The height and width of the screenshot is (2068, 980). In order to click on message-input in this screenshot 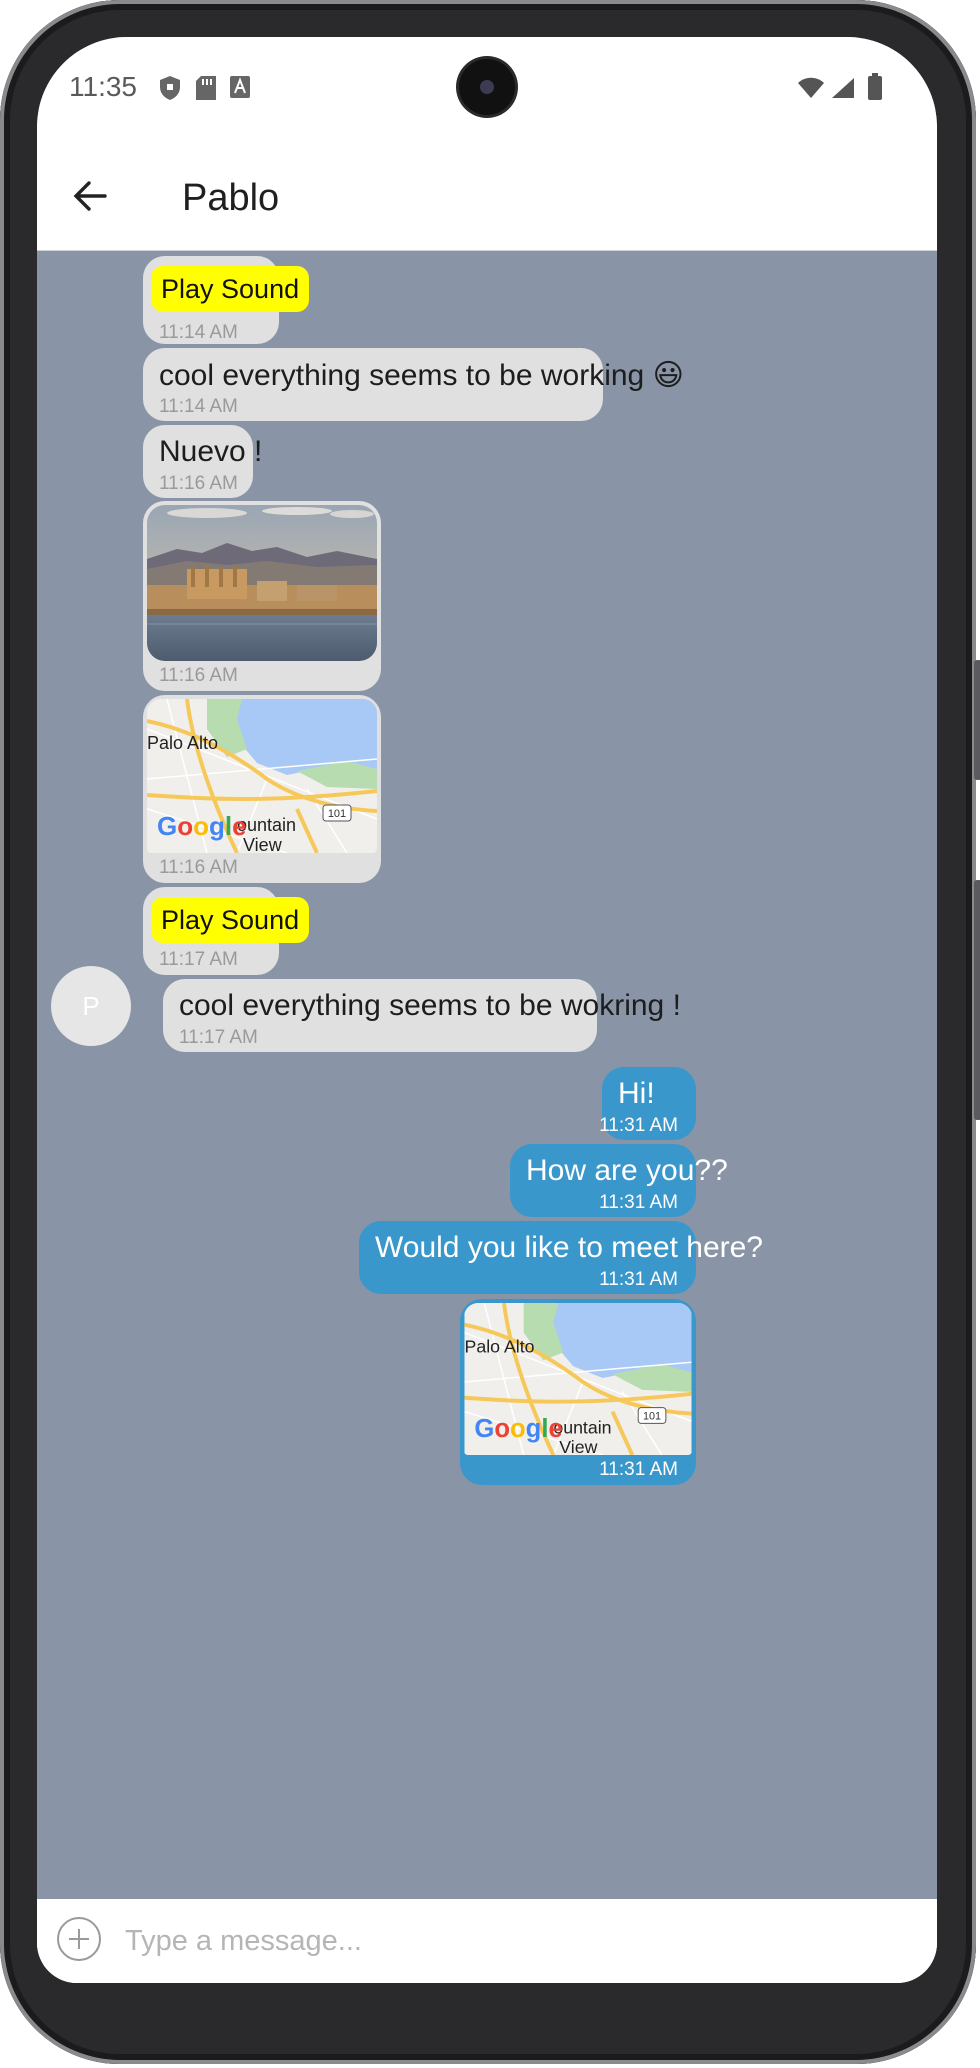, I will do `click(515, 1941)`.